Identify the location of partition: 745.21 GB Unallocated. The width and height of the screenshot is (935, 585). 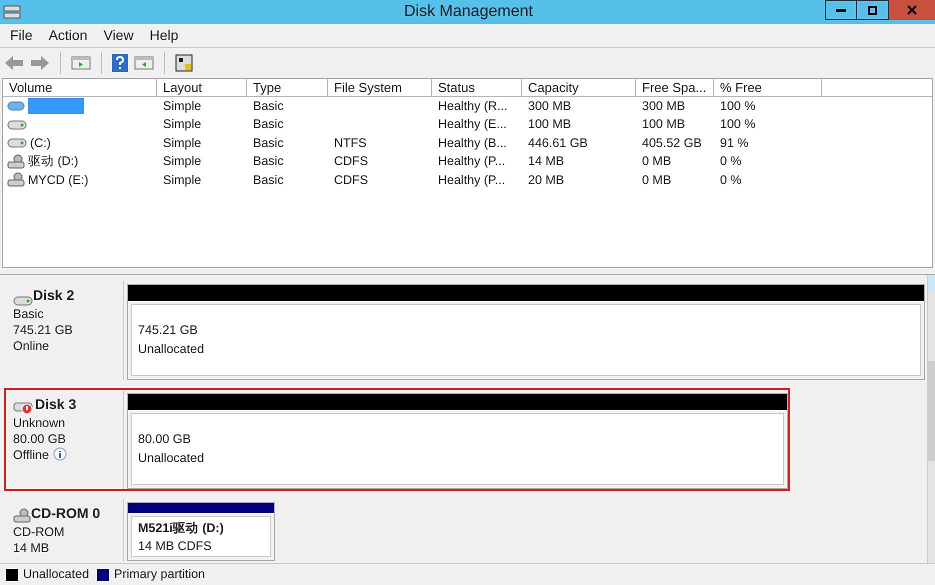
(526, 332).